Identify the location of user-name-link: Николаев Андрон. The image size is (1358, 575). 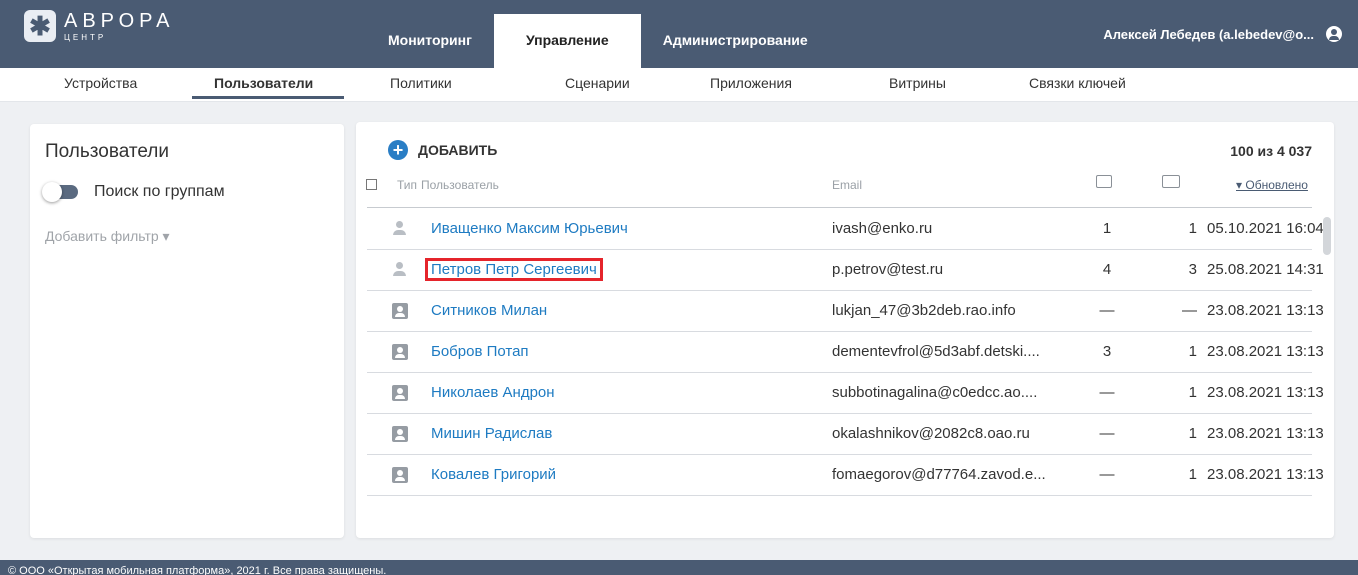
(493, 392).